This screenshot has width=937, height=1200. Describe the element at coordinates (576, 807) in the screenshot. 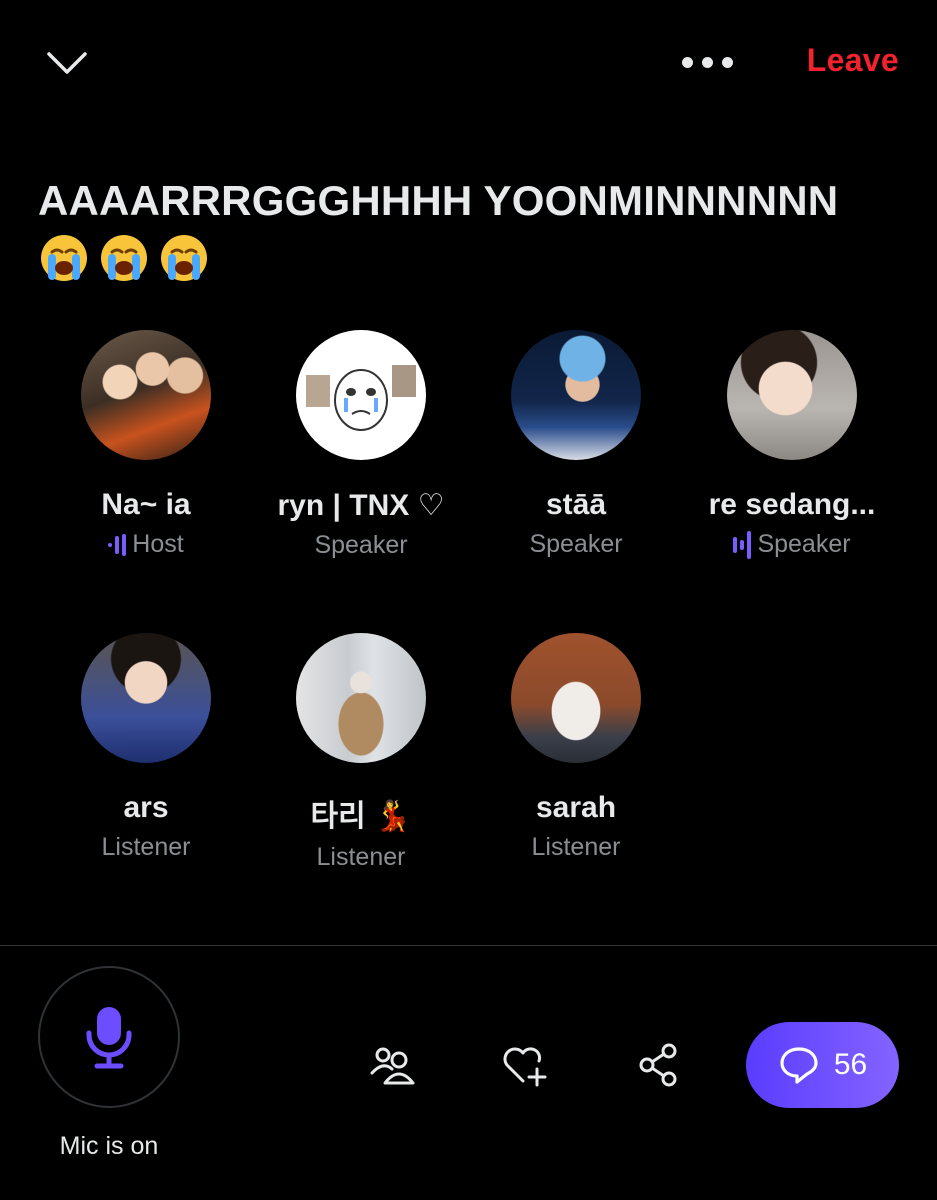

I see `participant-name: sarah` at that location.